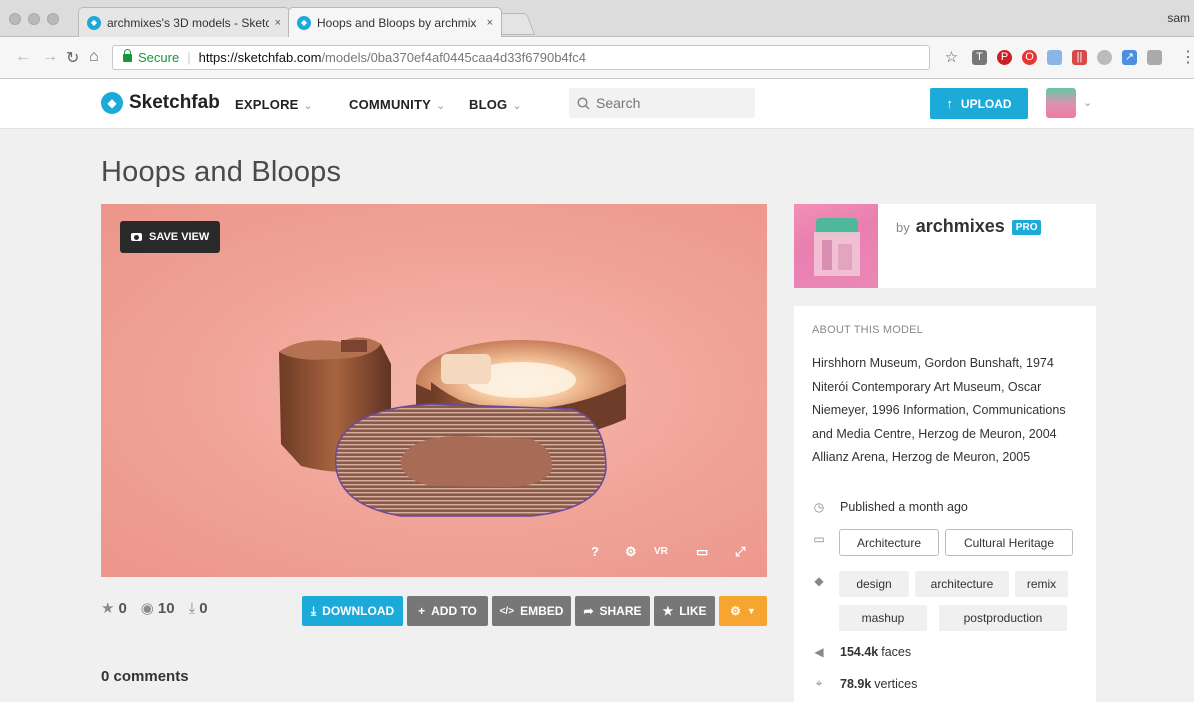 The width and height of the screenshot is (1194, 702). Describe the element at coordinates (390, 104) in the screenshot. I see `nav-label: COMMUNITY` at that location.